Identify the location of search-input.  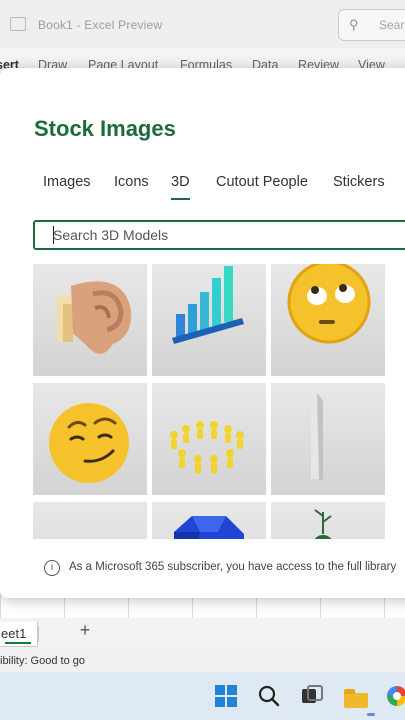
(223, 235).